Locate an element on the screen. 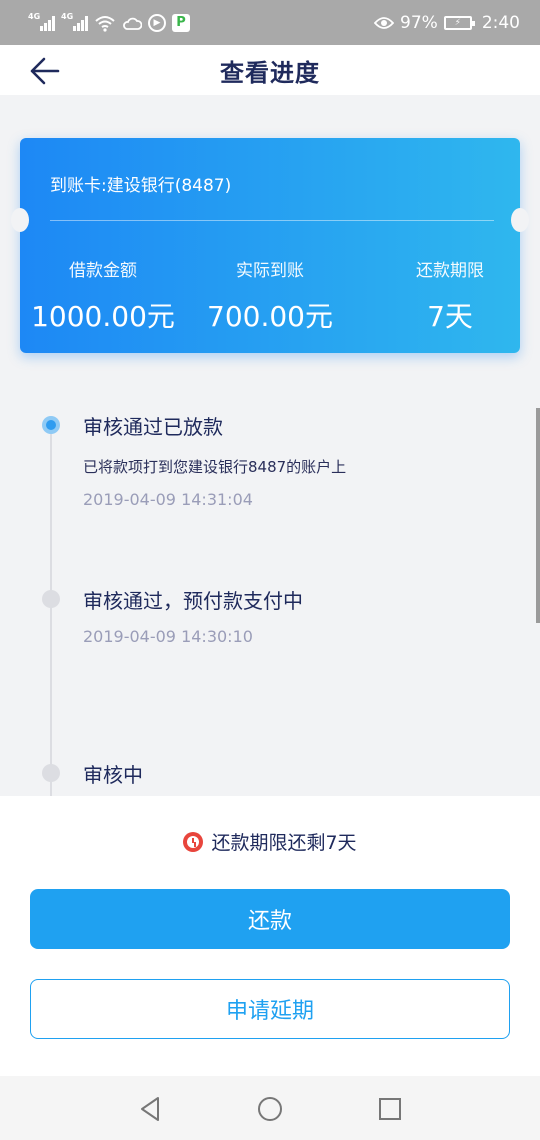 Image resolution: width=540 pixels, height=1140 pixels. stat-loan-amount: 借款金额 1000.00元 is located at coordinates (103, 295).